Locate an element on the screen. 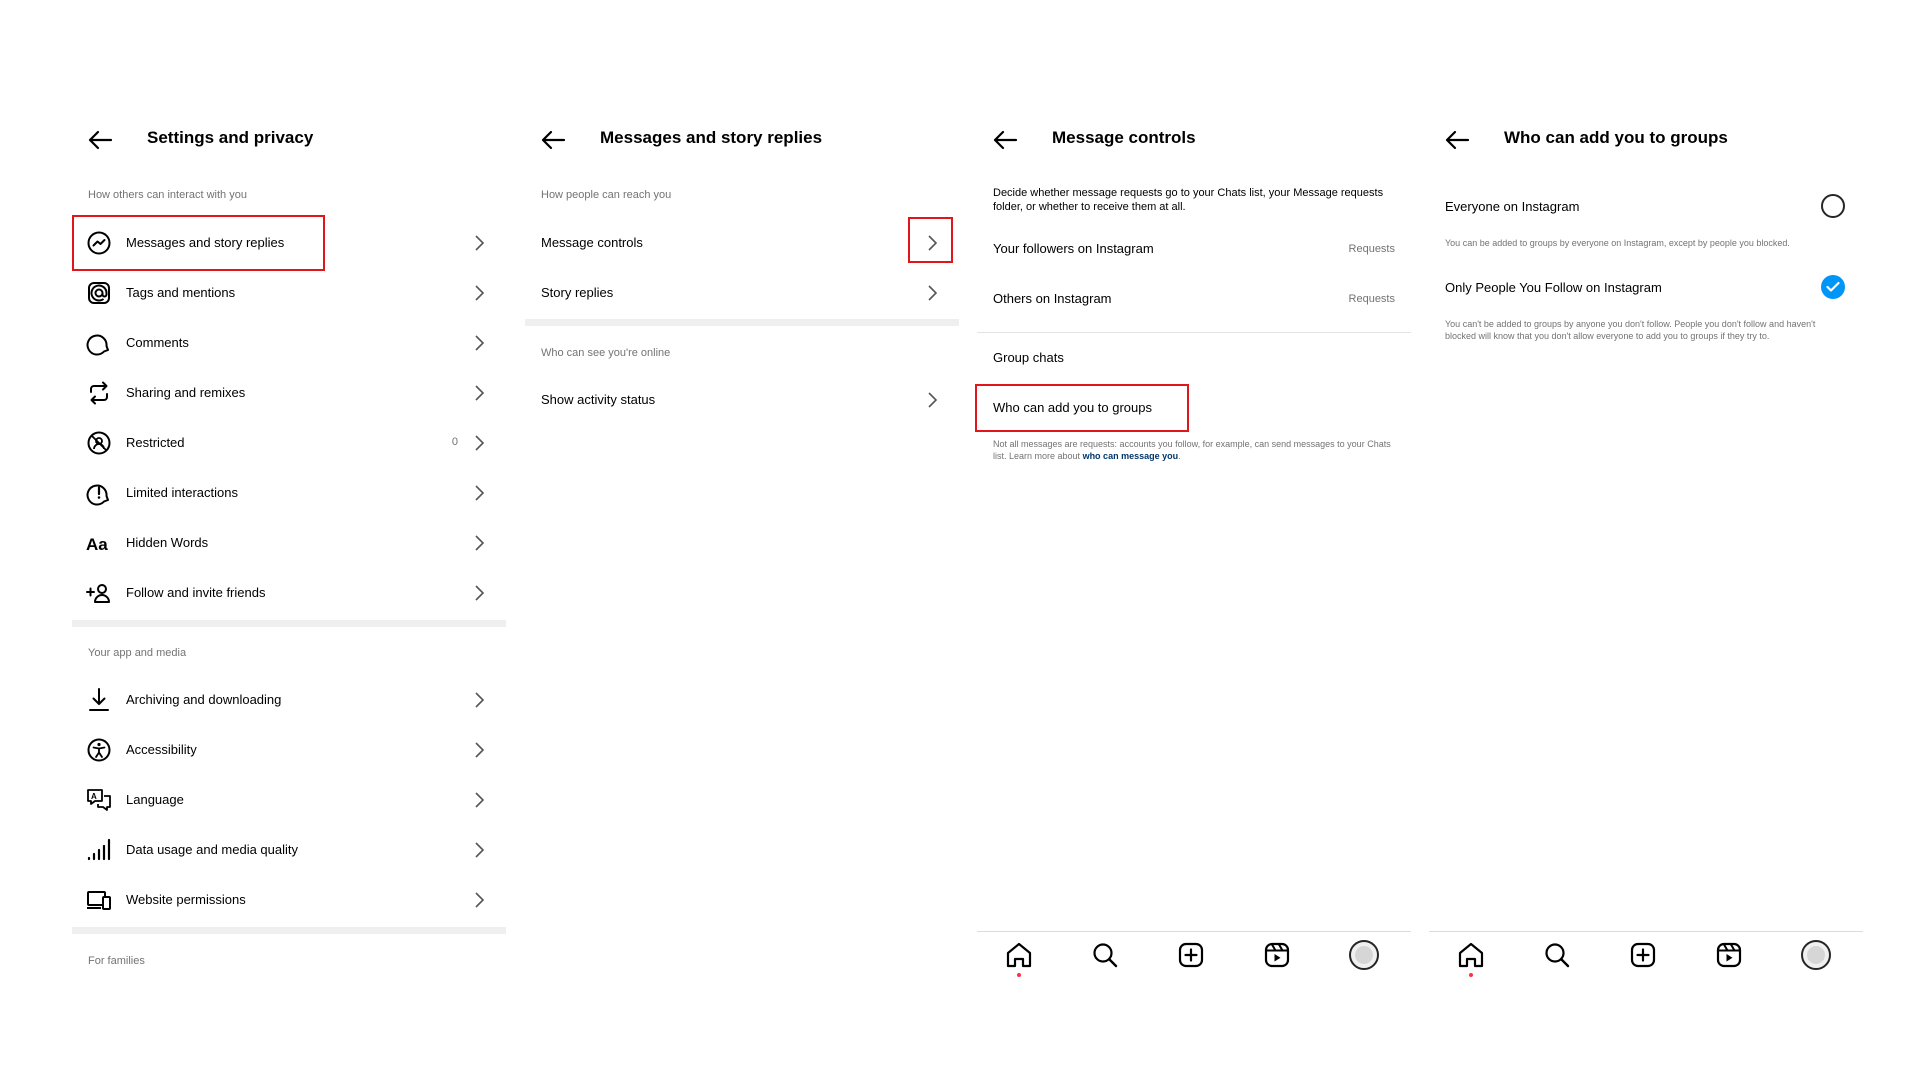 The image size is (1920, 1080). settings-item-archiving: Archiving and downloading is located at coordinates (289, 700).